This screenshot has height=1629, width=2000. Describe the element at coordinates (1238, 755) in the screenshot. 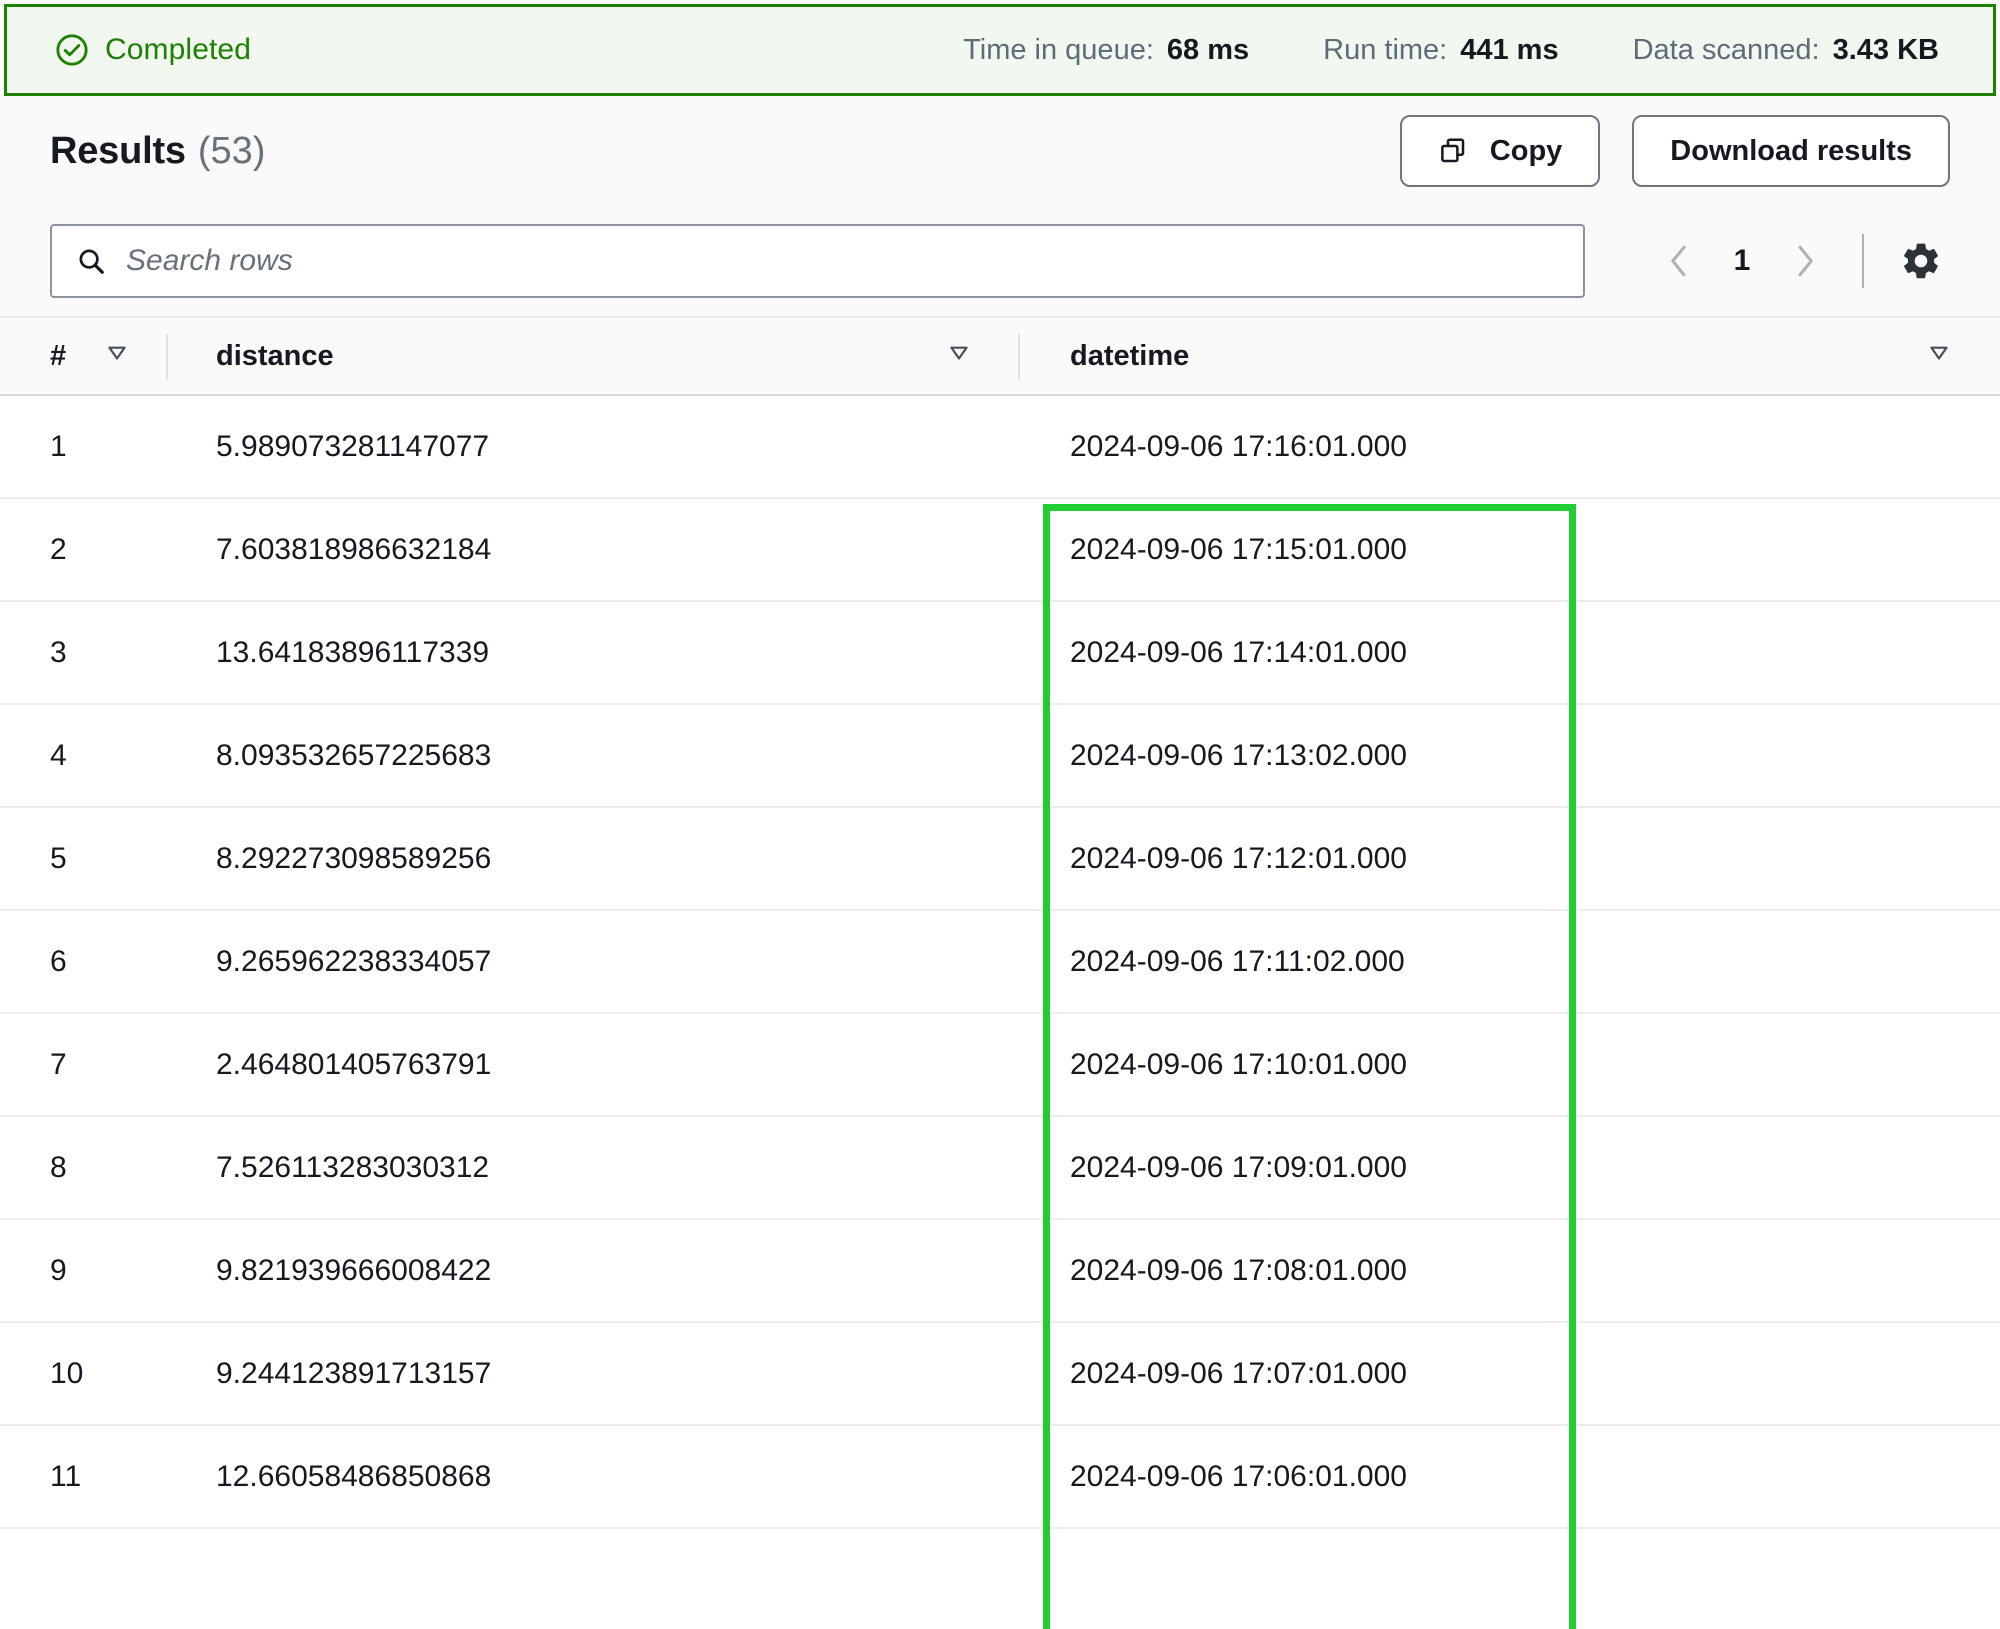

I see `cell-datetime: 2024-09-06 17:13:02.000` at that location.